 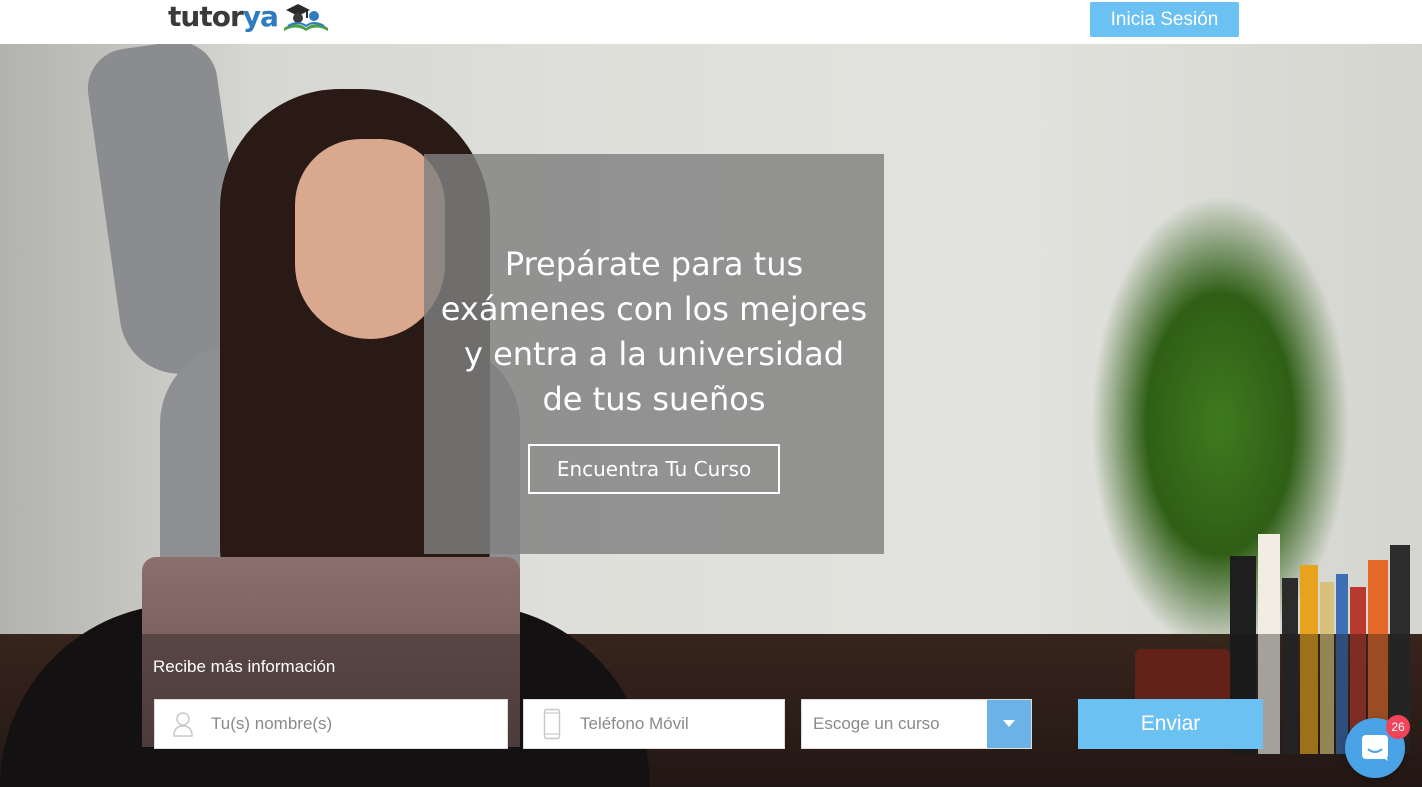 I want to click on form-title: Recibe más información, so click(x=244, y=666).